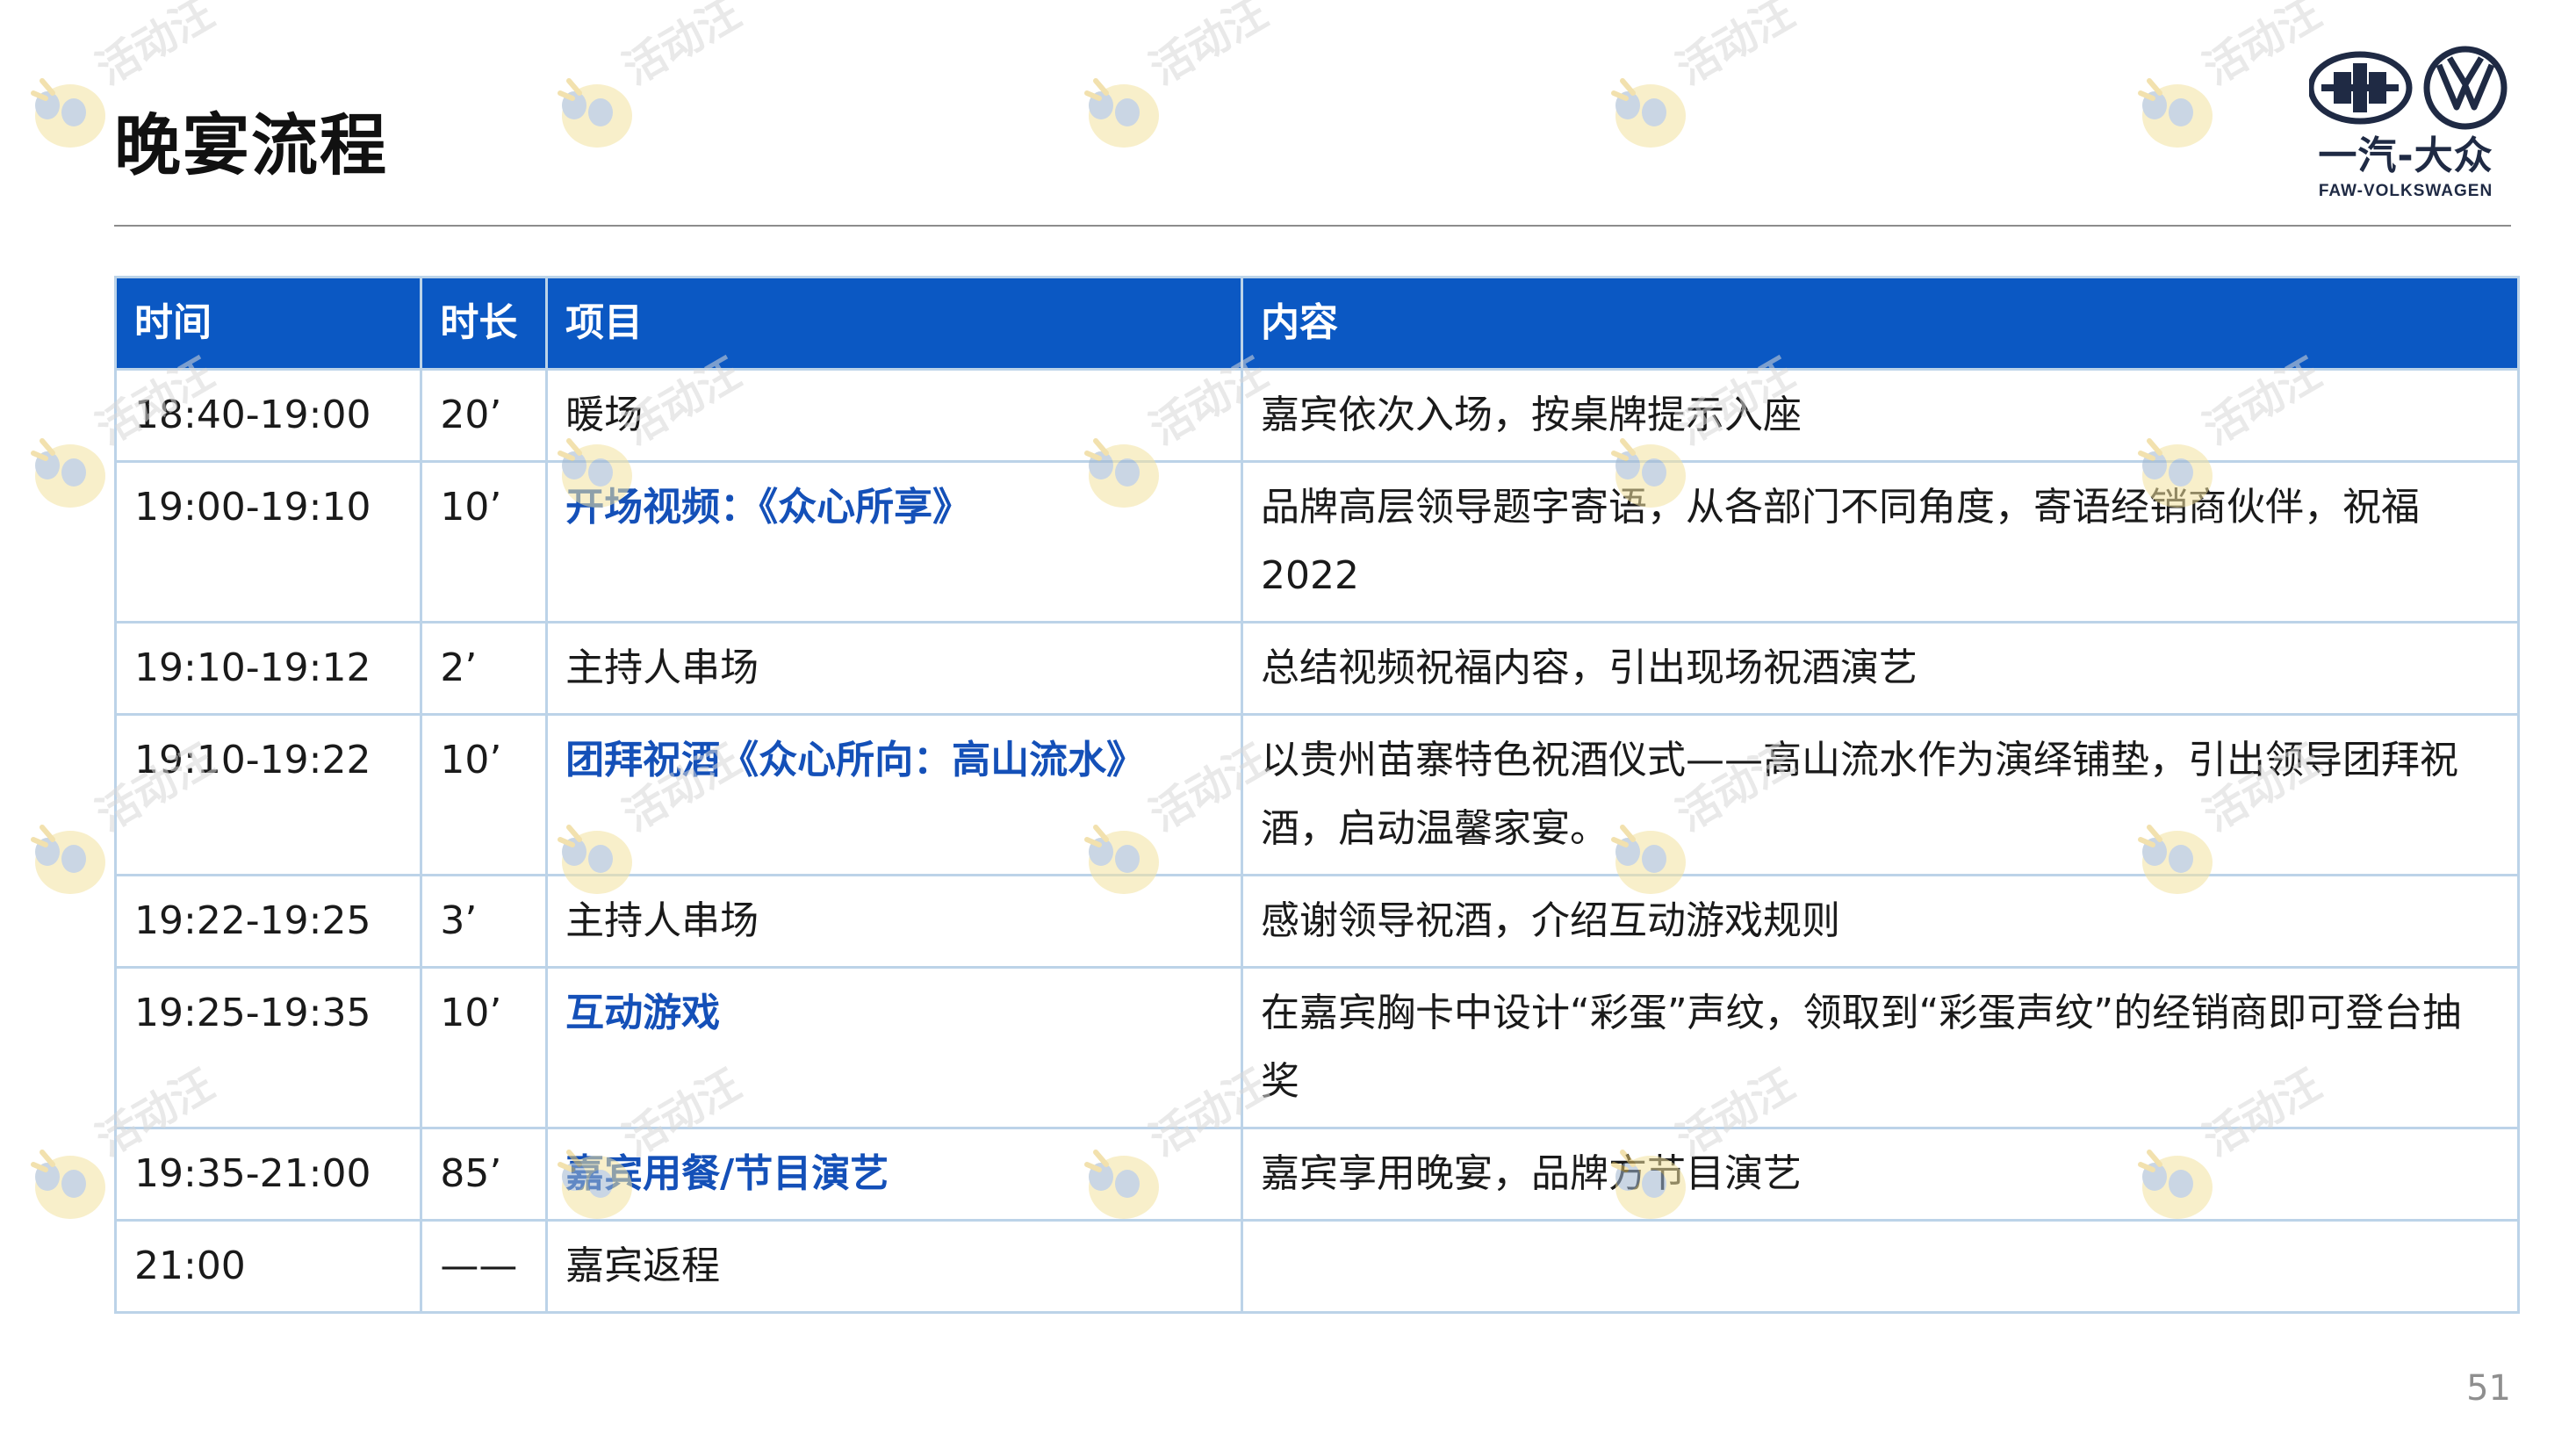 This screenshot has width=2576, height=1449. I want to click on header-duration: 时长, so click(484, 323).